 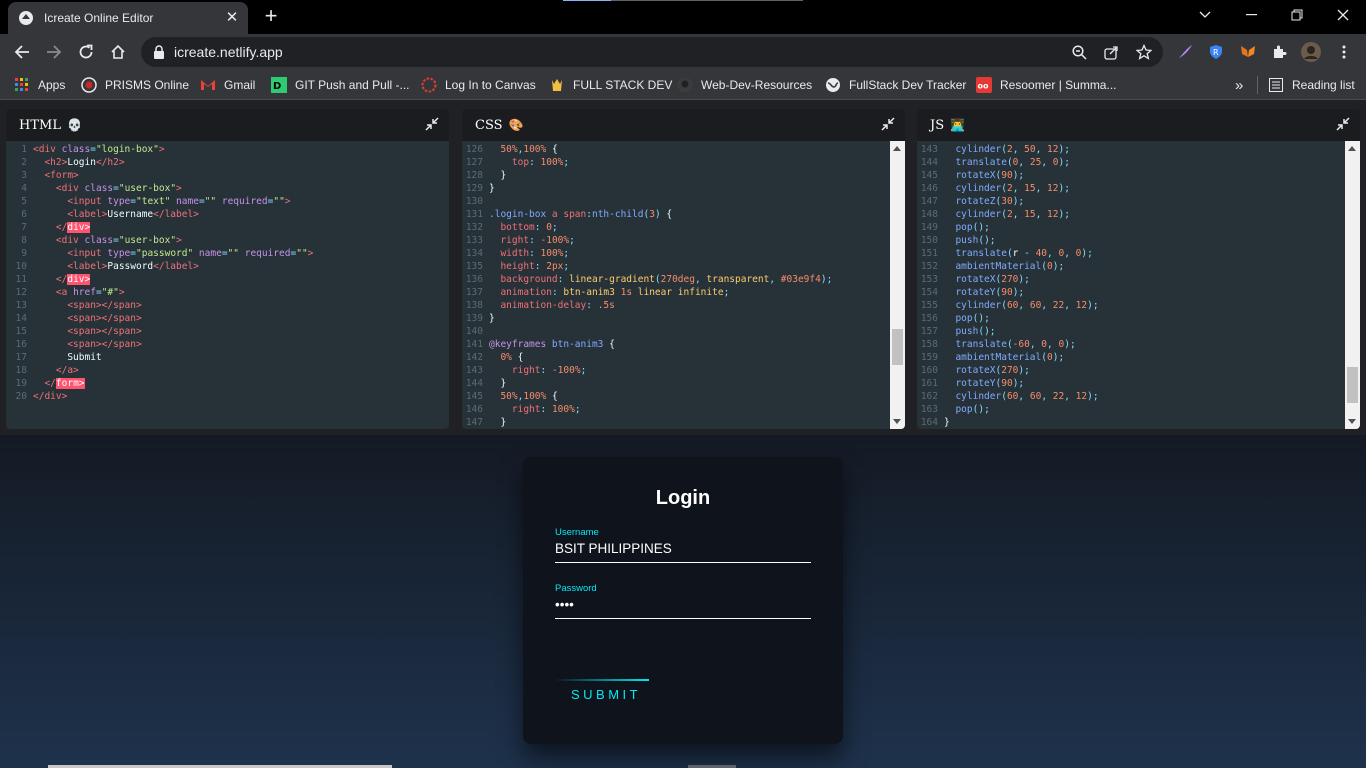 What do you see at coordinates (24, 227) in the screenshot?
I see `line-number: 7` at bounding box center [24, 227].